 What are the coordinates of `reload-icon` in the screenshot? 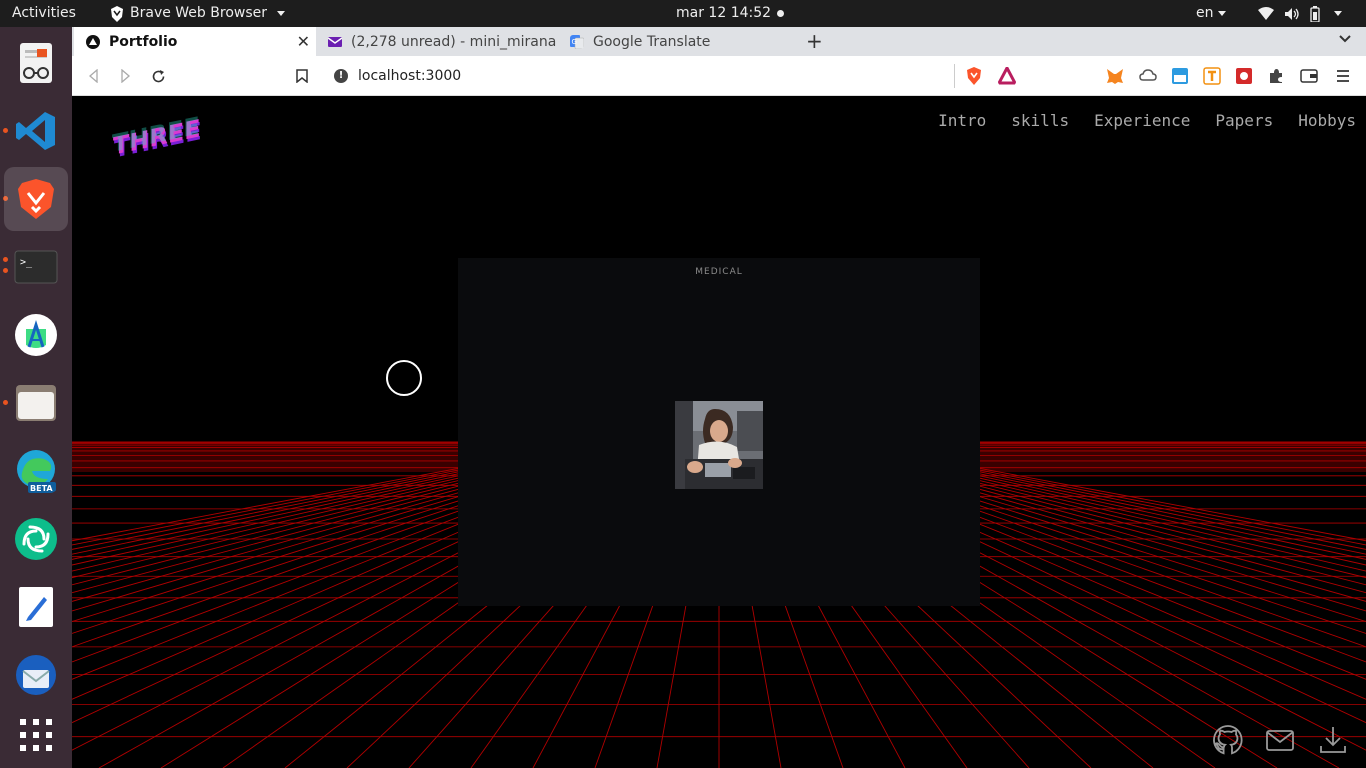 It's located at (158, 76).